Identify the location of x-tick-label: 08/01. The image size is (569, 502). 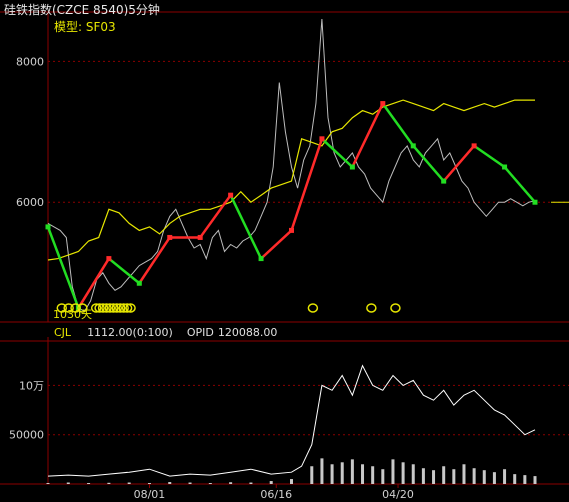
(150, 494).